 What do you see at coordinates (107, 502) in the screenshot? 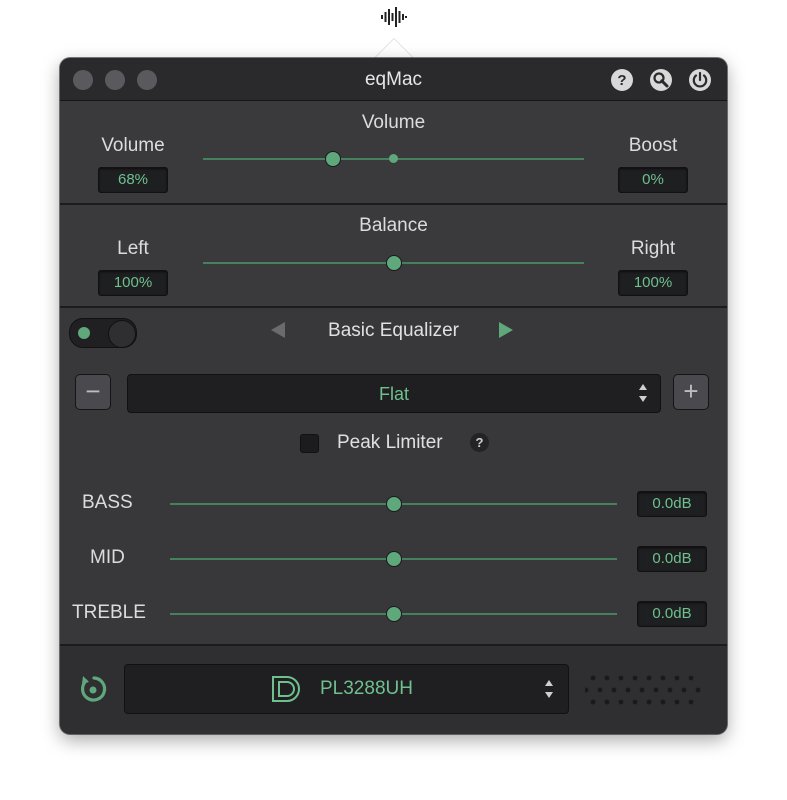
I see `band-label-bass: BASS` at bounding box center [107, 502].